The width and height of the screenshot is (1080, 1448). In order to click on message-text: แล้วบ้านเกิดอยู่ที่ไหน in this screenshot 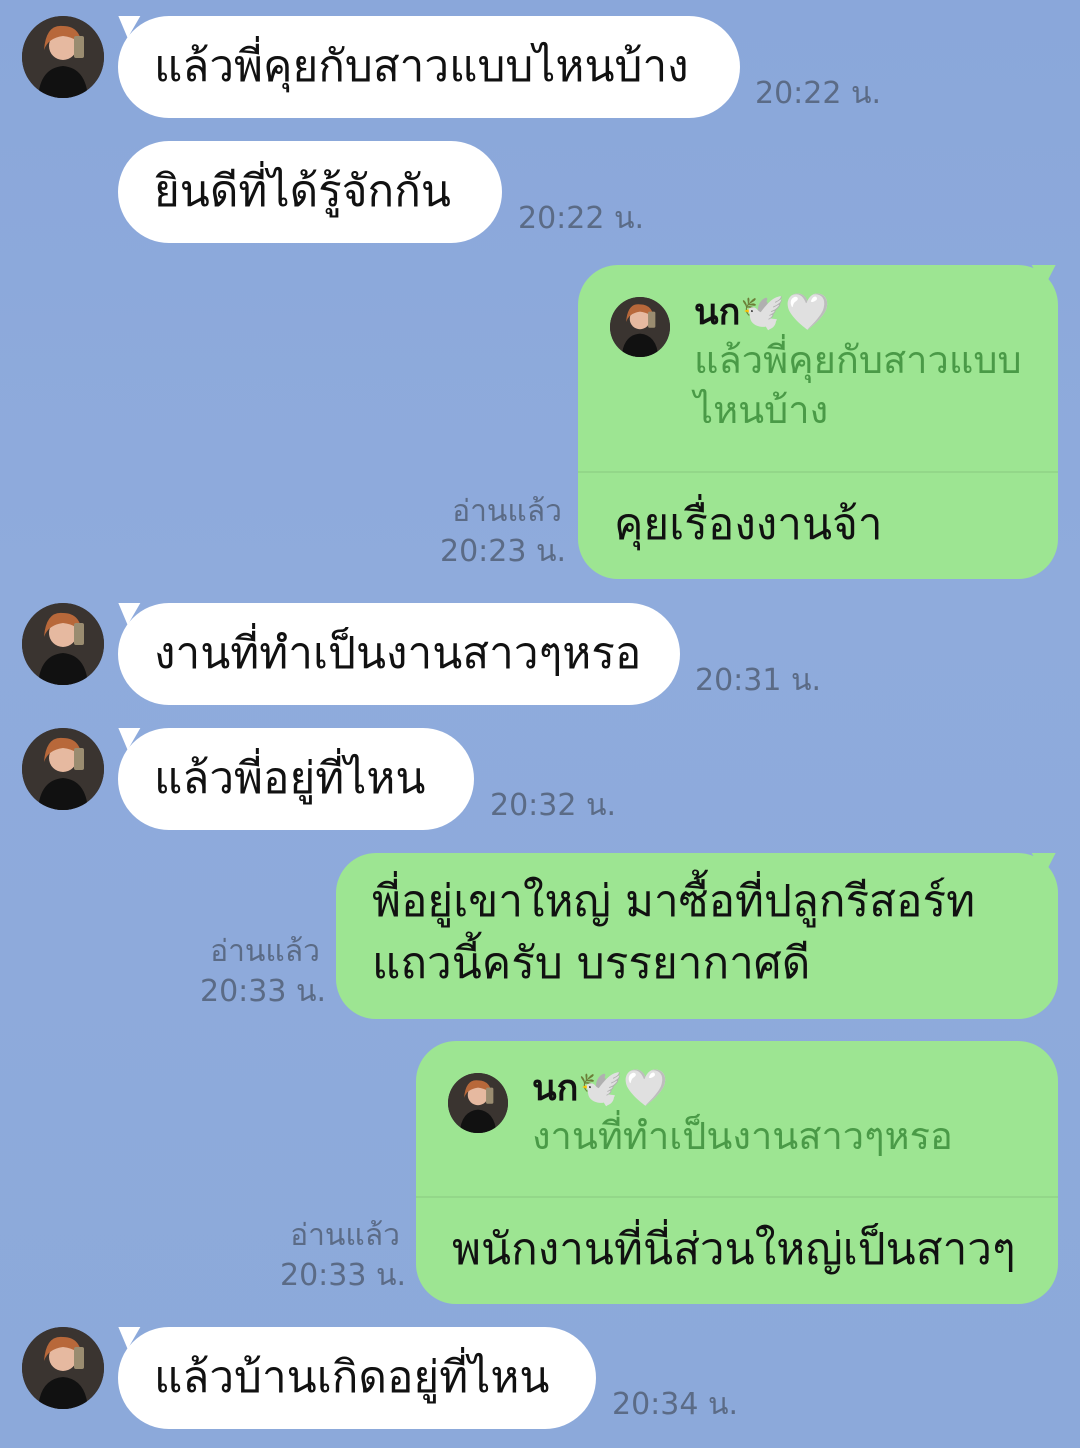, I will do `click(352, 1378)`.